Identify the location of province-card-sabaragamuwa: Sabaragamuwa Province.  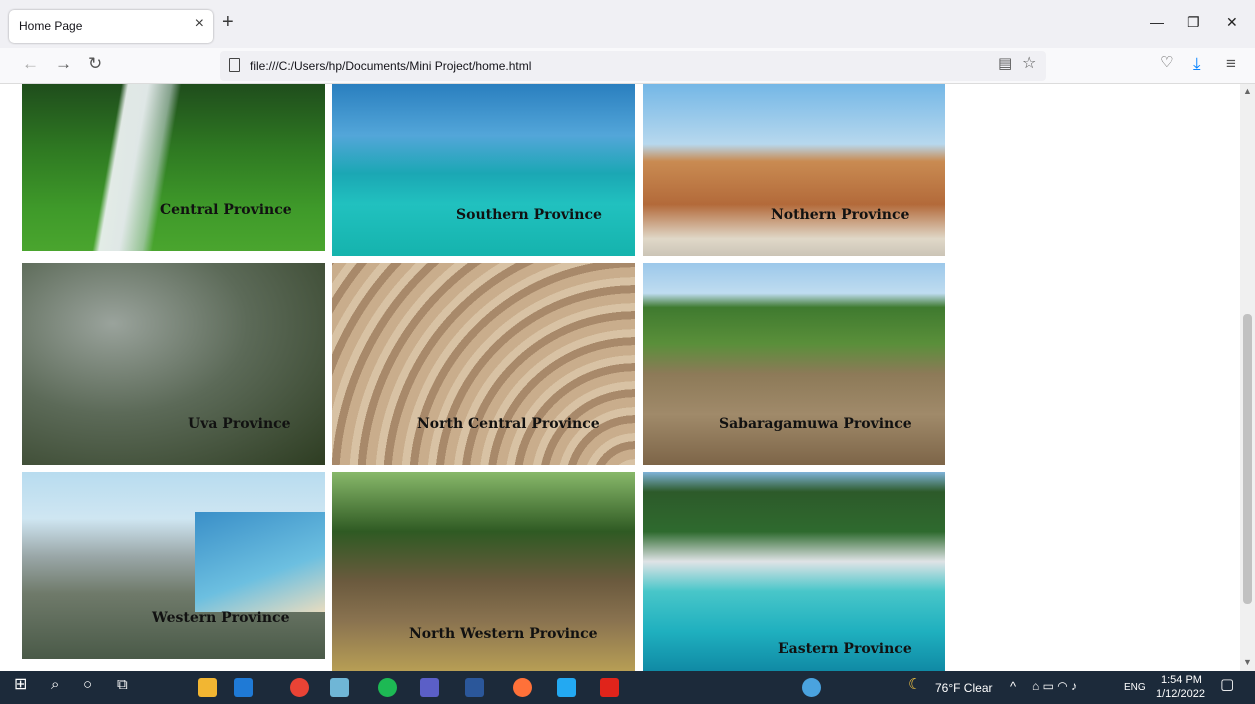
(794, 364).